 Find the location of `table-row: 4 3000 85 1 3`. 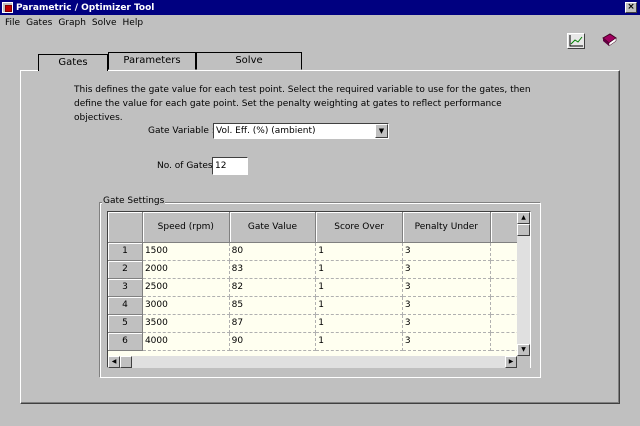

table-row: 4 3000 85 1 3 is located at coordinates (319, 305).